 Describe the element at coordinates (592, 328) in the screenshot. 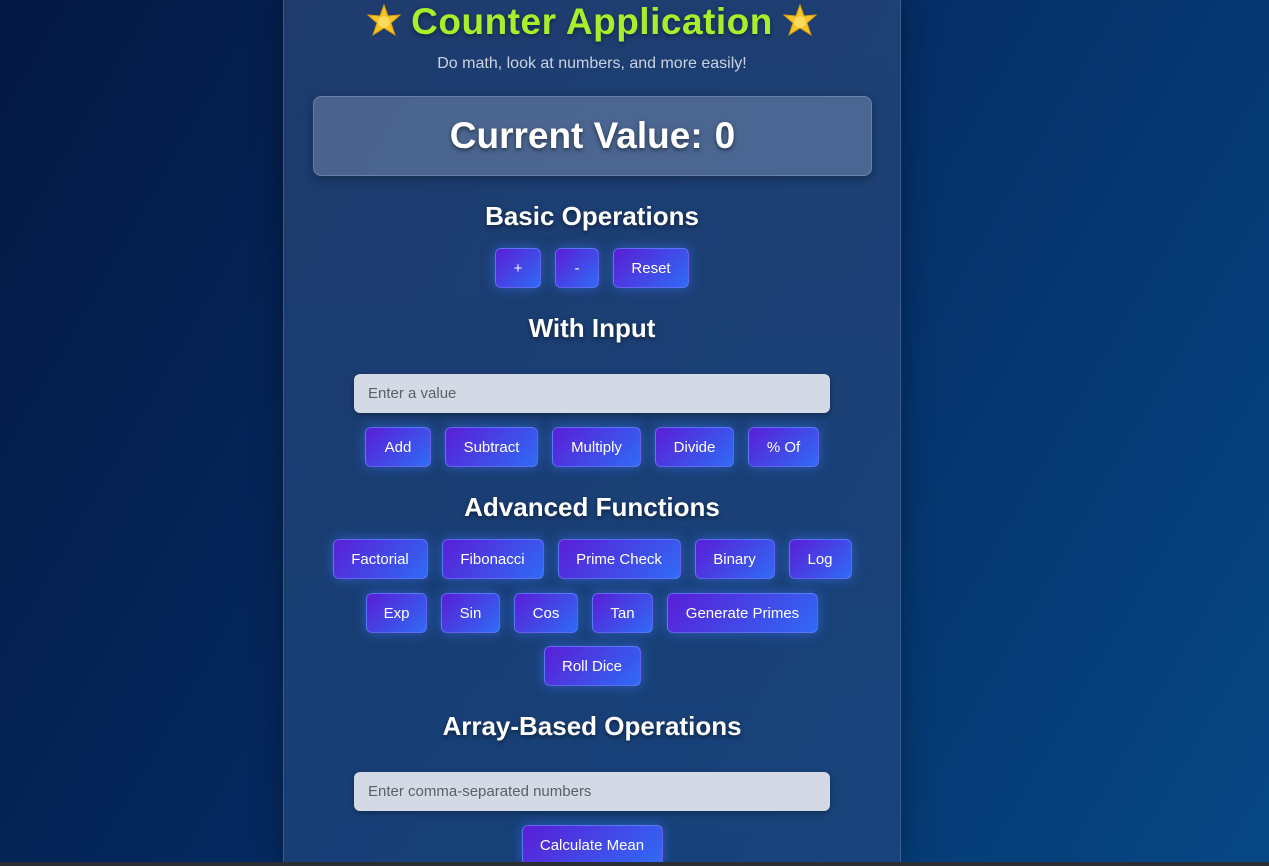

I see `with-input-title: With Input` at that location.